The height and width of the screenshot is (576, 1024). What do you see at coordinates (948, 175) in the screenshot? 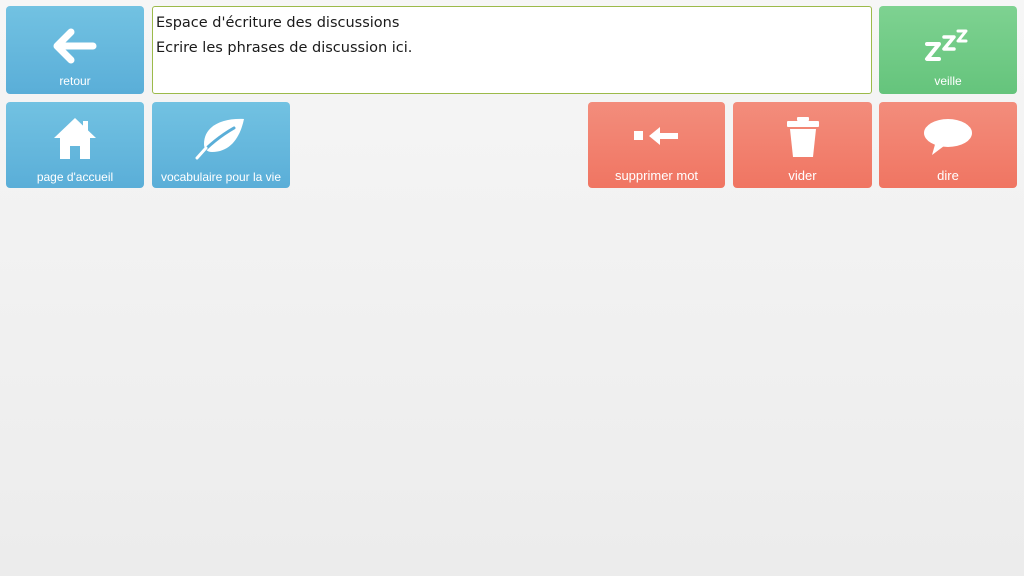
I see `say-button-label: dire` at bounding box center [948, 175].